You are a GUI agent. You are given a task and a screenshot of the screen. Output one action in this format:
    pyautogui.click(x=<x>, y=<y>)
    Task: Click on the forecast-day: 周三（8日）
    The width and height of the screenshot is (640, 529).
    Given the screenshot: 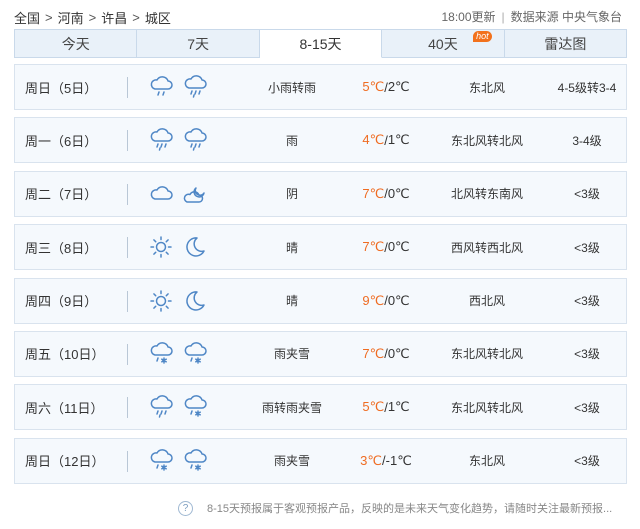 What is the action you would take?
    pyautogui.click(x=61, y=248)
    